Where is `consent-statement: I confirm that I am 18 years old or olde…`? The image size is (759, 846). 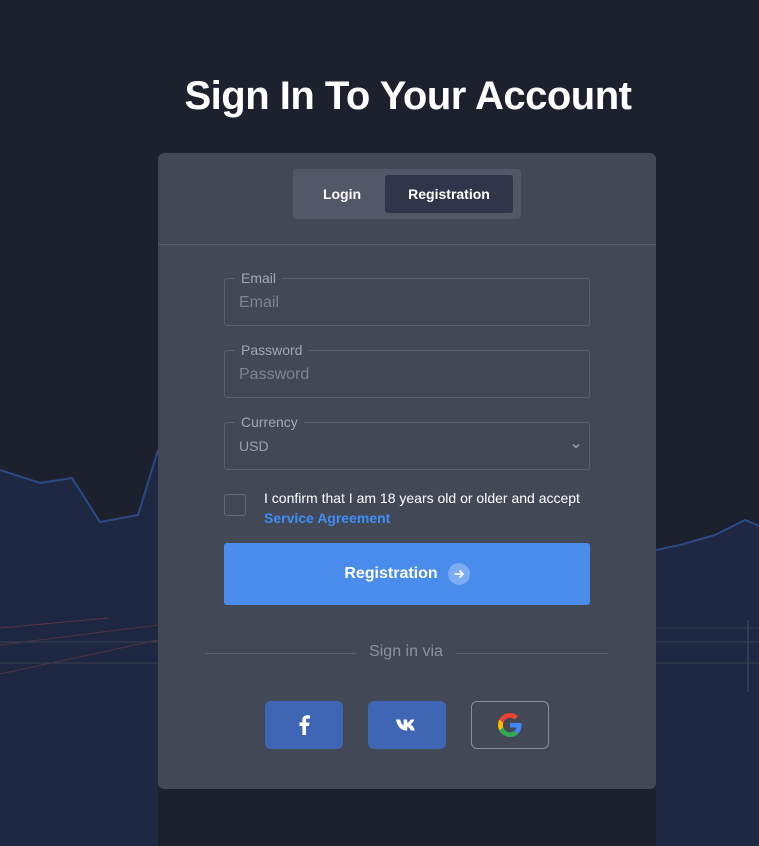
consent-statement: I confirm that I am 18 years old or olde… is located at coordinates (422, 498).